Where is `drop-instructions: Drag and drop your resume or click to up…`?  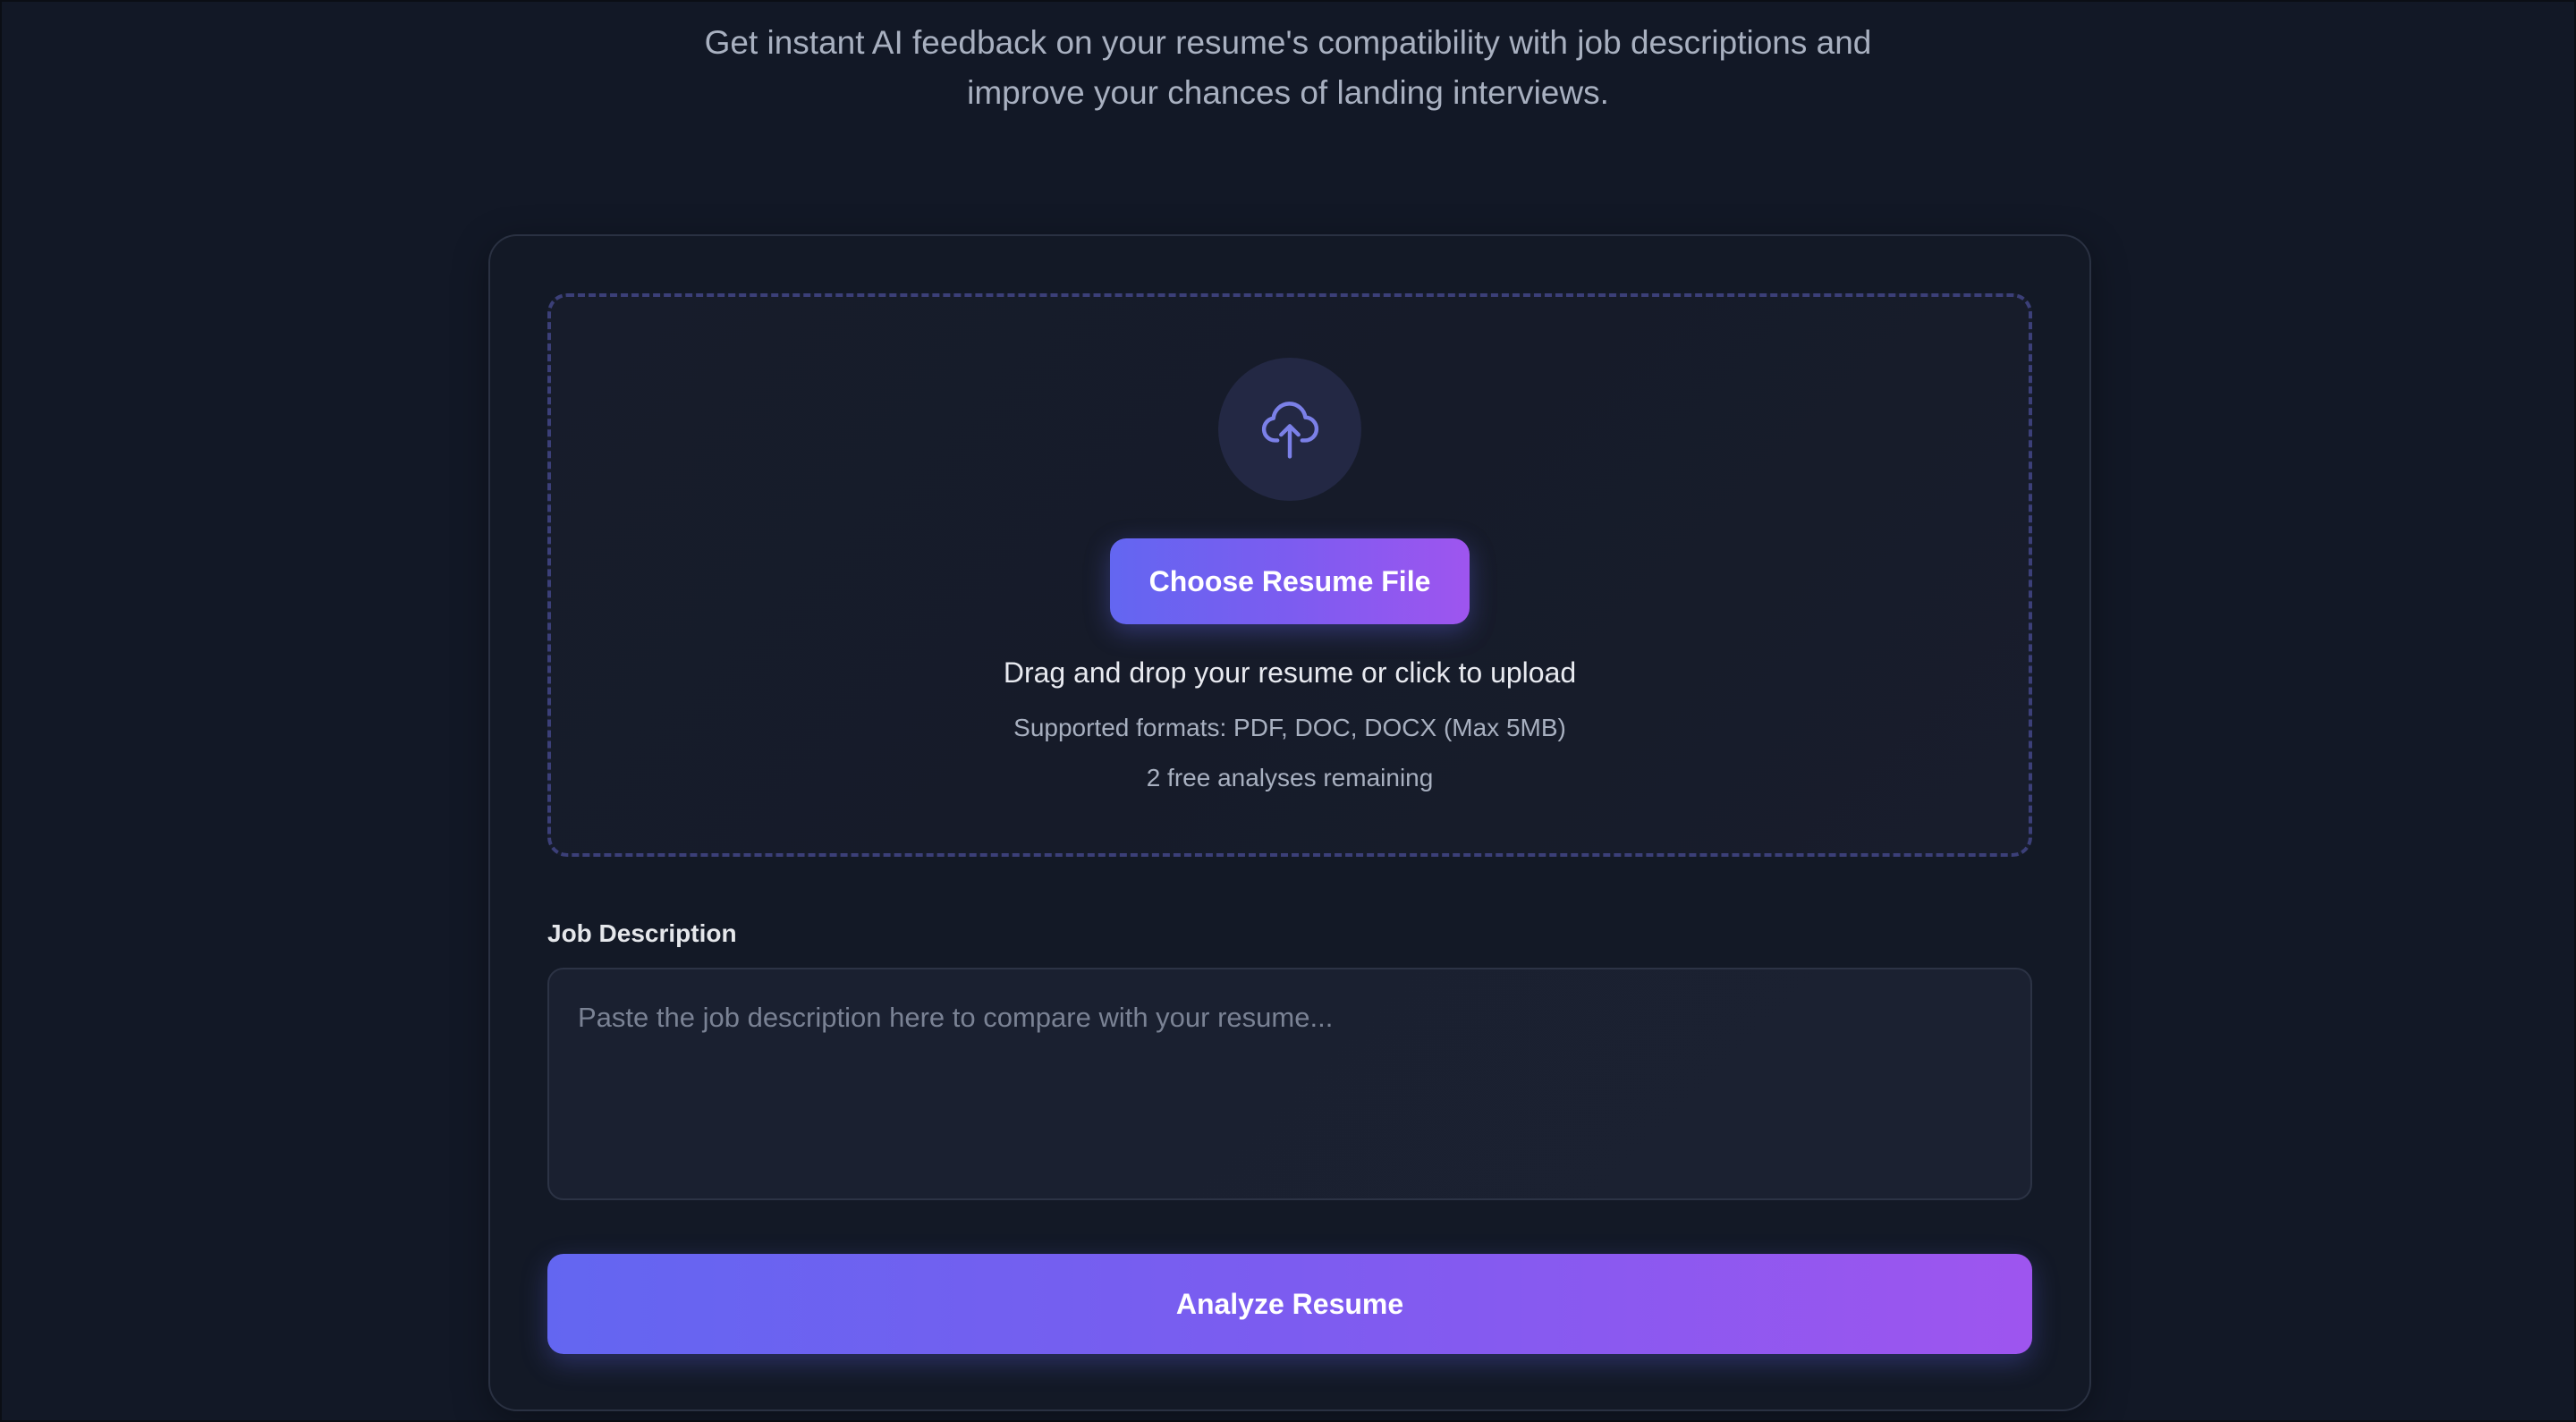
drop-instructions: Drag and drop your resume or click to up… is located at coordinates (1290, 672).